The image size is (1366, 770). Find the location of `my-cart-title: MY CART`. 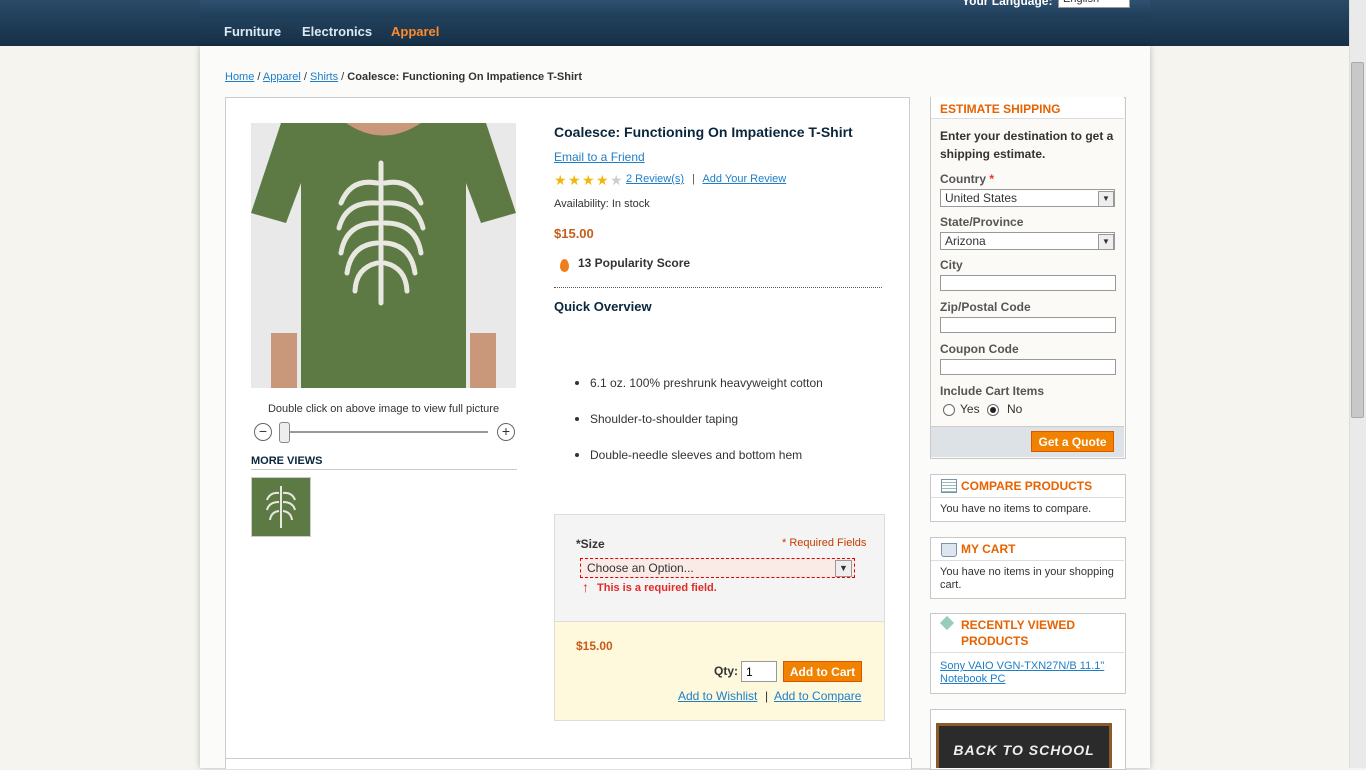

my-cart-title: MY CART is located at coordinates (988, 549).